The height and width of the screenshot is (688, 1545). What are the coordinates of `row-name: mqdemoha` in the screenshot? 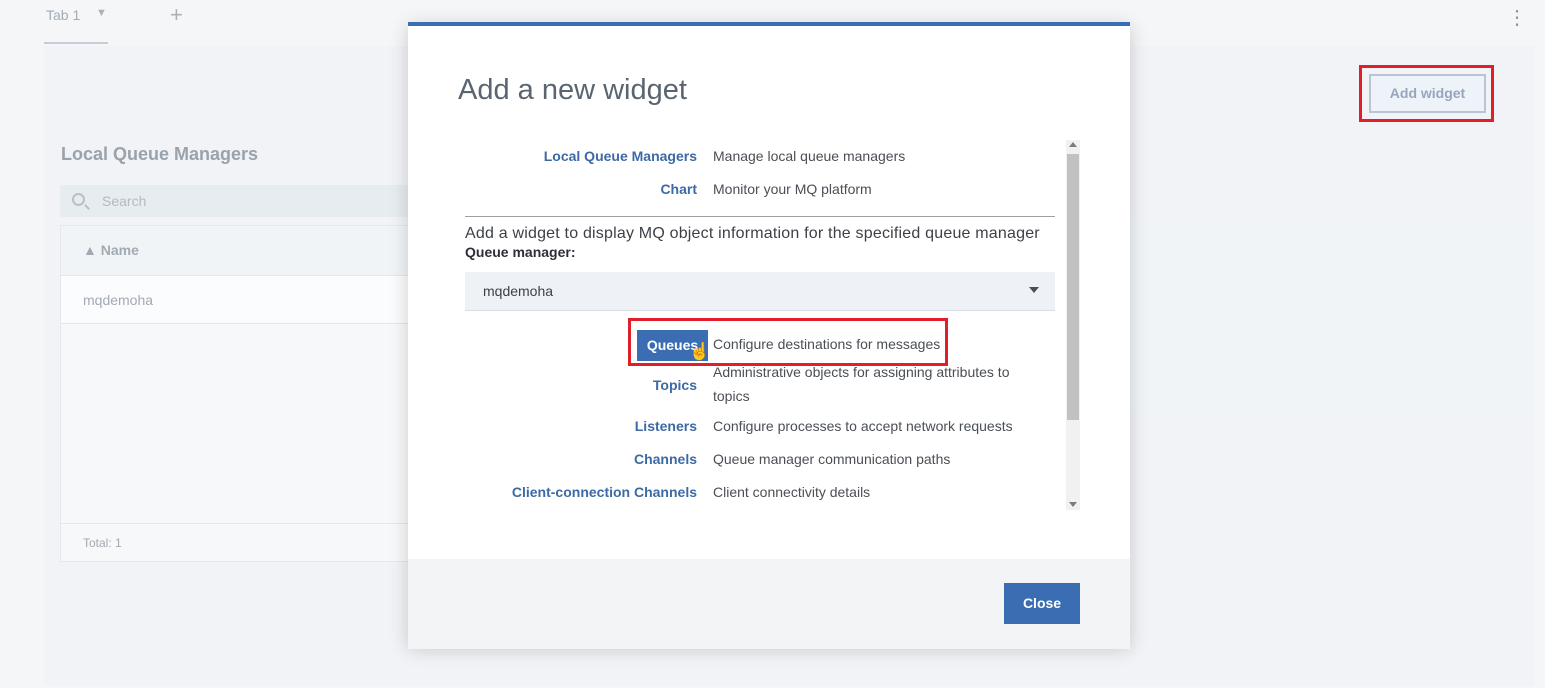 It's located at (118, 300).